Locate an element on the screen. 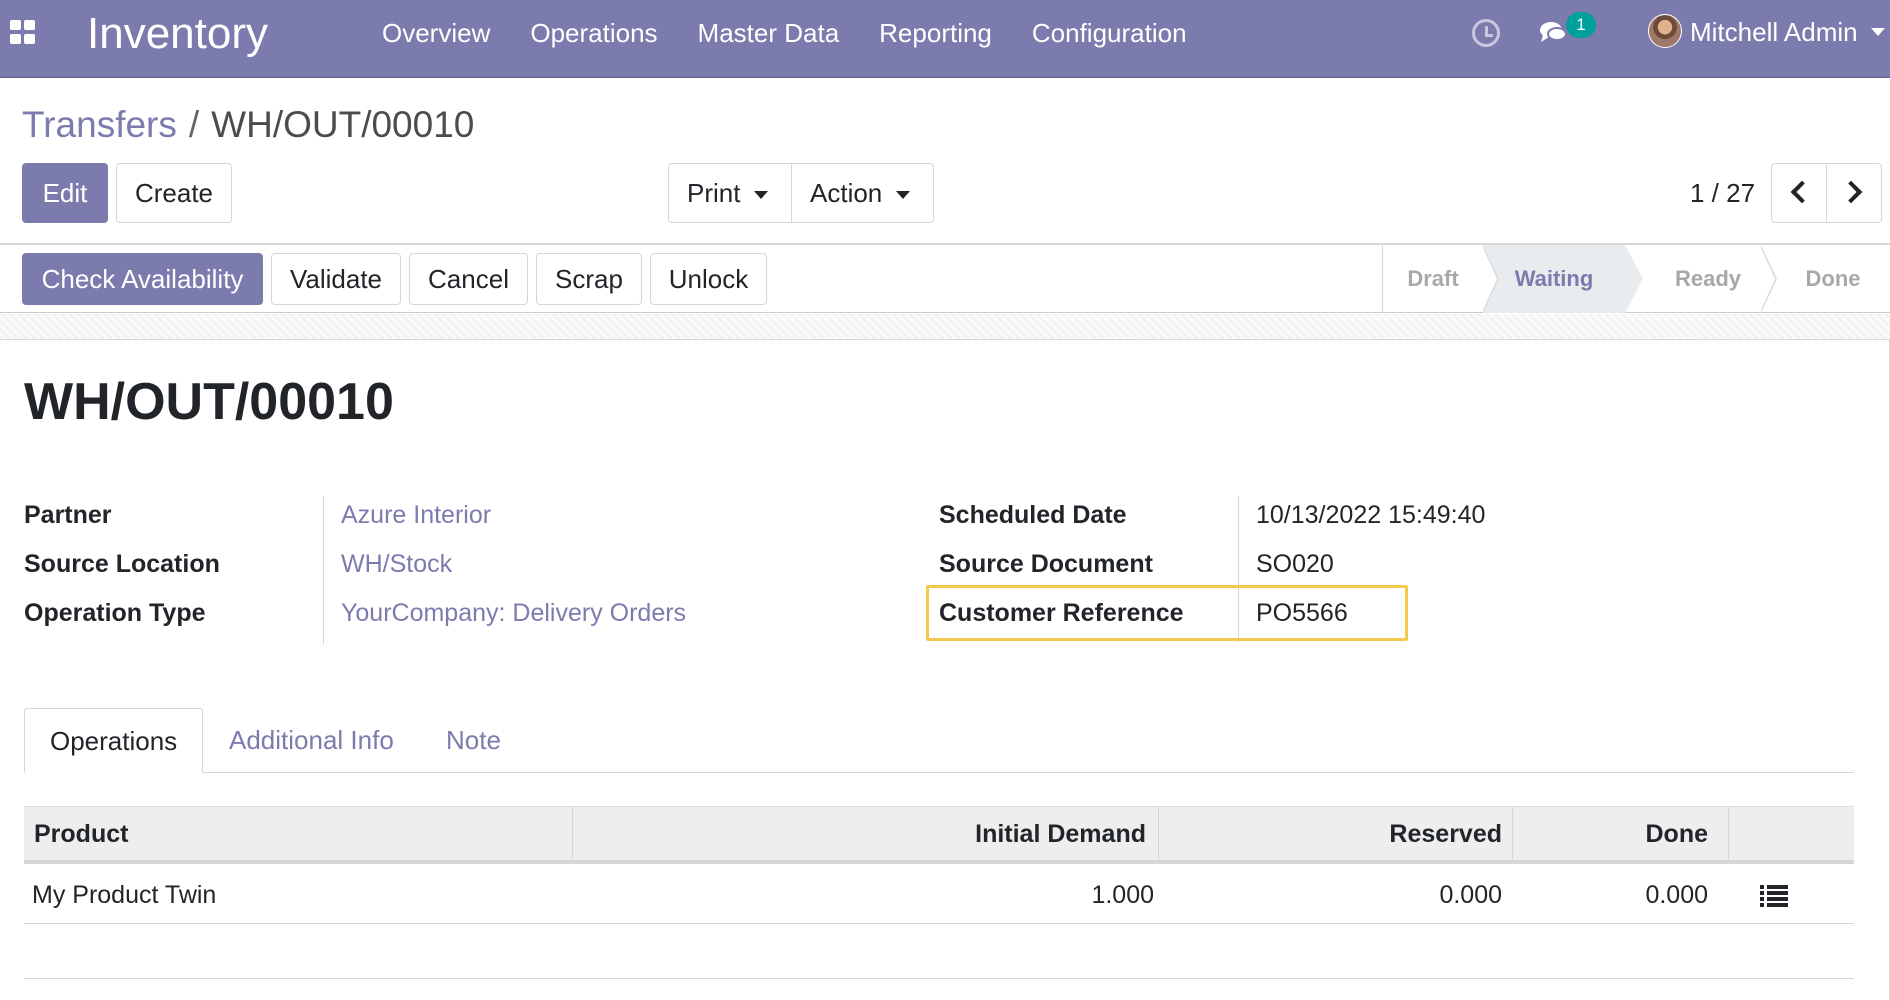 This screenshot has height=1000, width=1890. column-initial-demand: Initial Demand is located at coordinates (859, 834).